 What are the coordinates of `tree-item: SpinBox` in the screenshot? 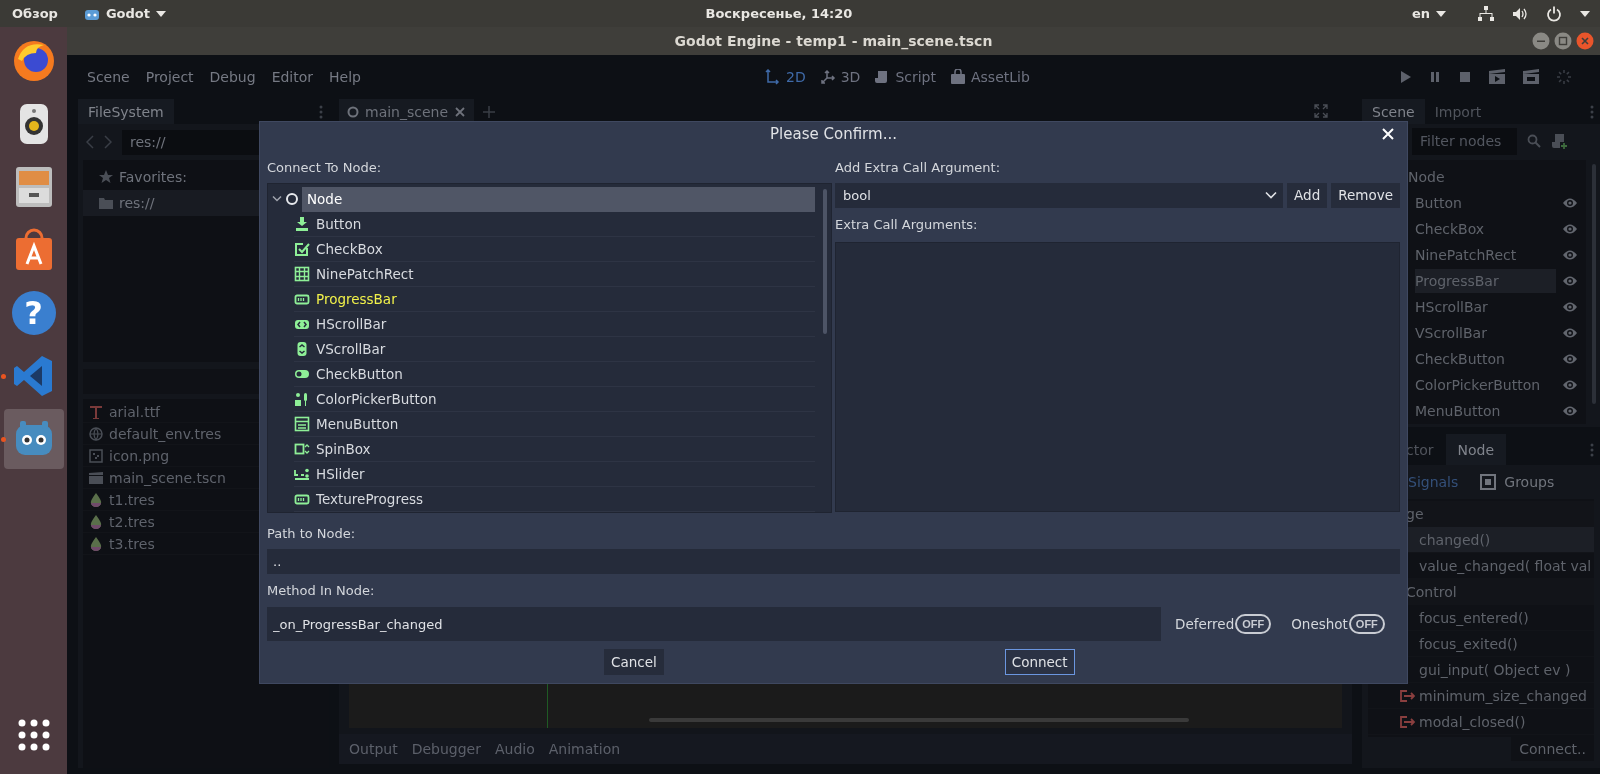 It's located at (554, 449).